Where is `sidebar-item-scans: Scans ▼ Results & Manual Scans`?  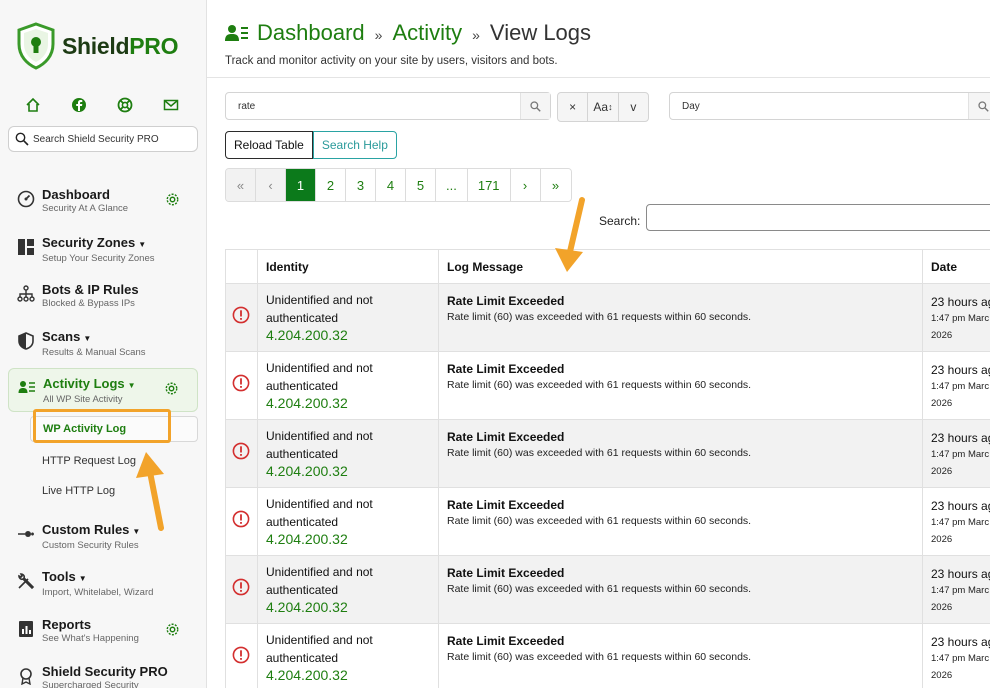 sidebar-item-scans: Scans ▼ Results & Manual Scans is located at coordinates (103, 343).